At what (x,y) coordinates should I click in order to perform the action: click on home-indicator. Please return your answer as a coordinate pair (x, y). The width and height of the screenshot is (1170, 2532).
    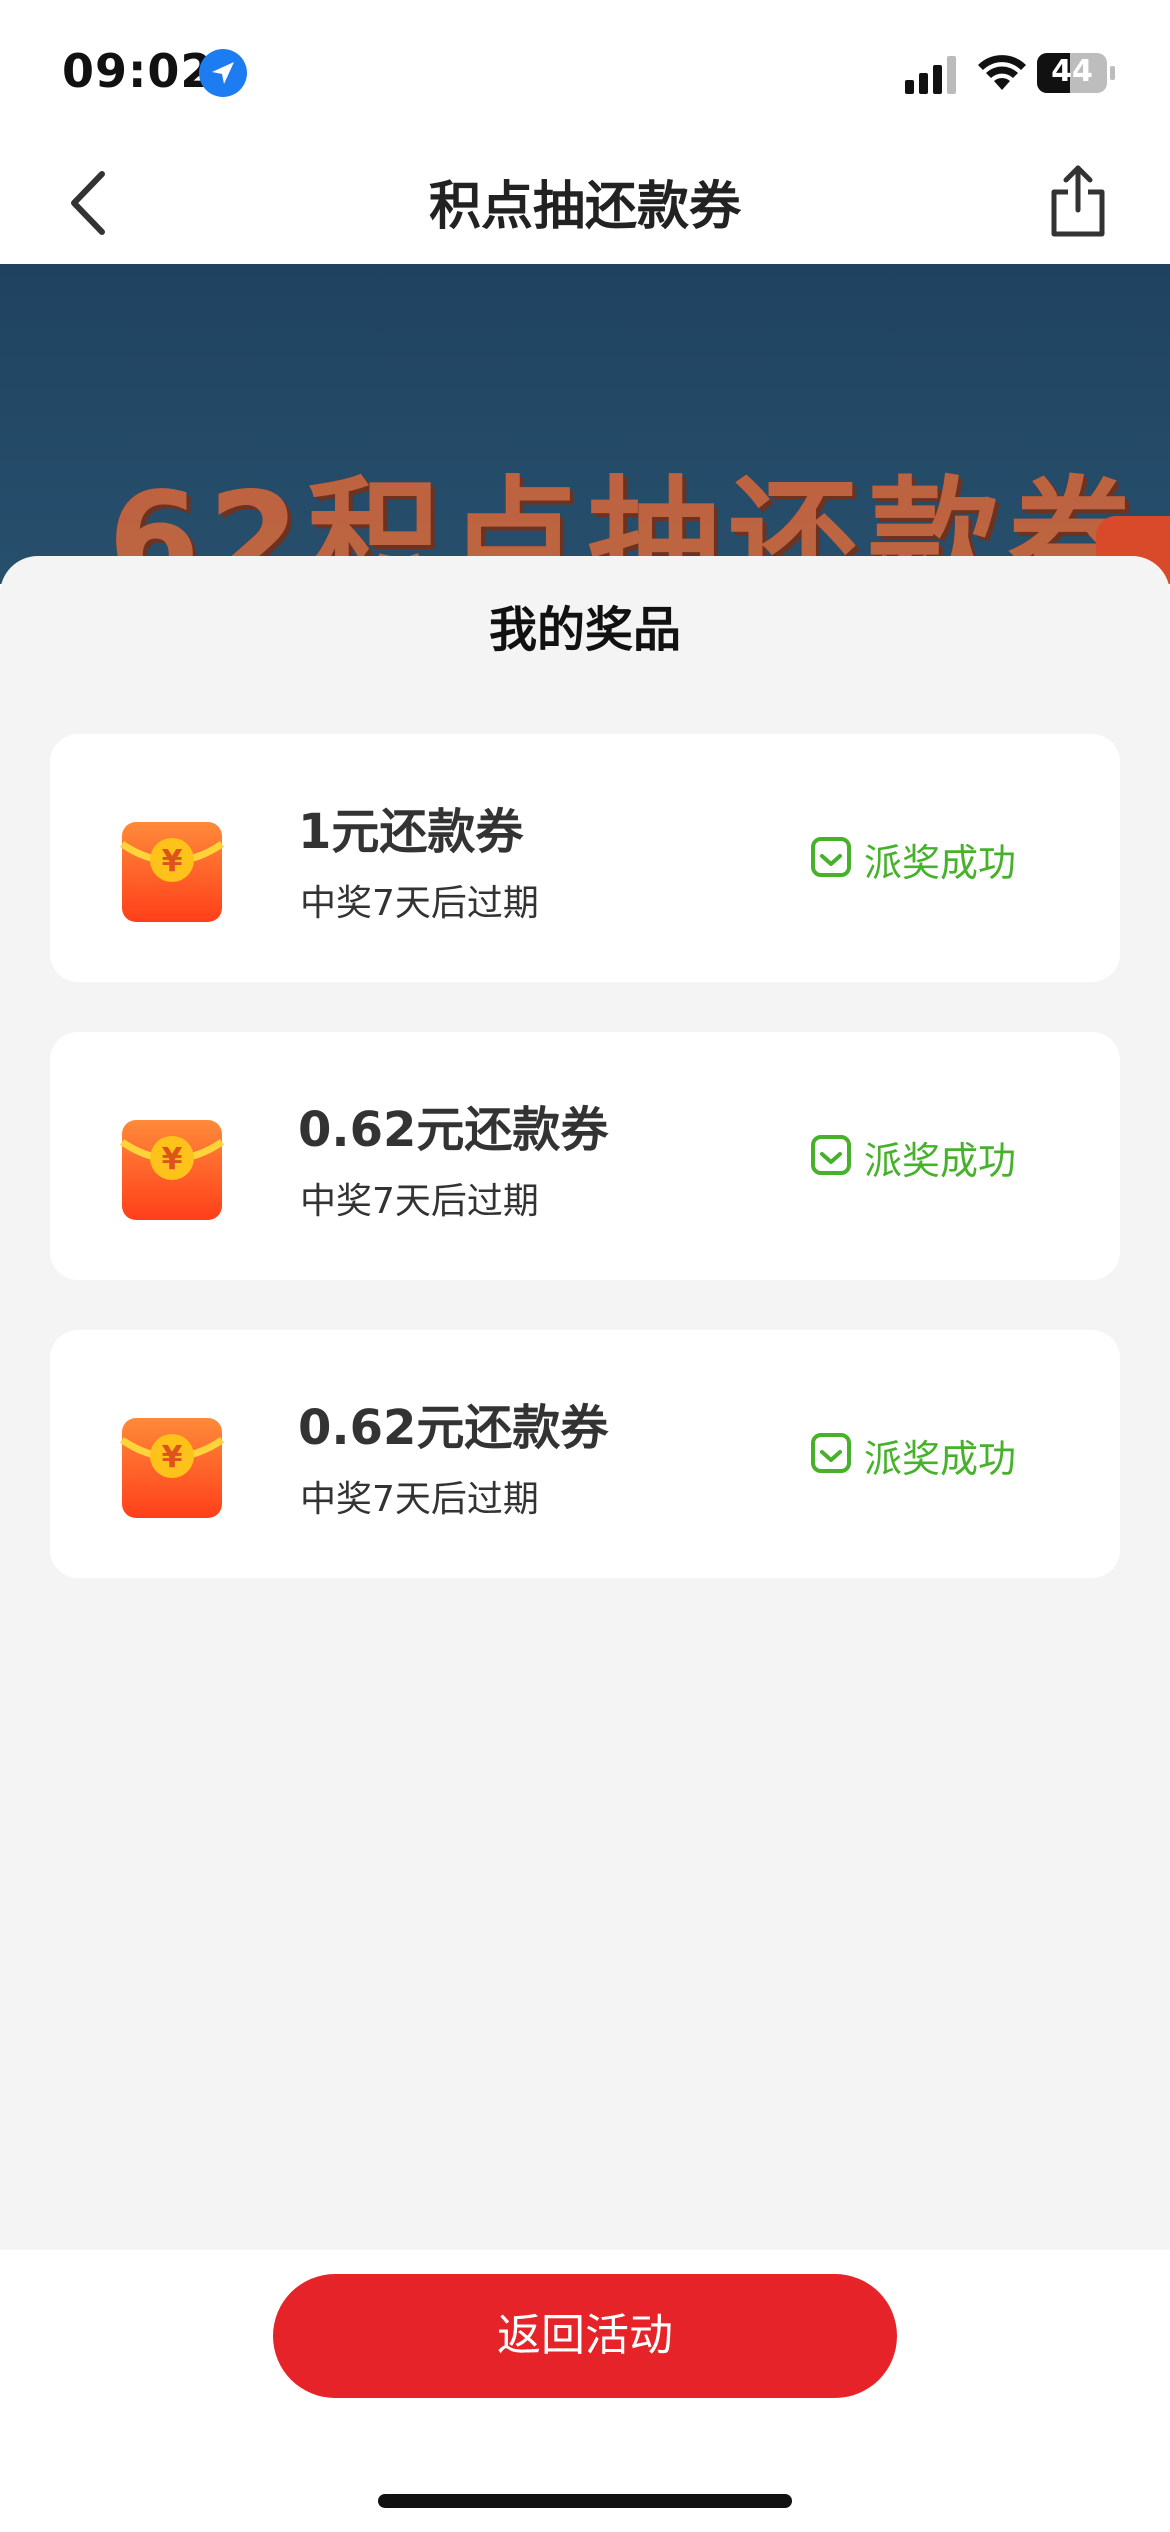
    Looking at the image, I should click on (585, 2501).